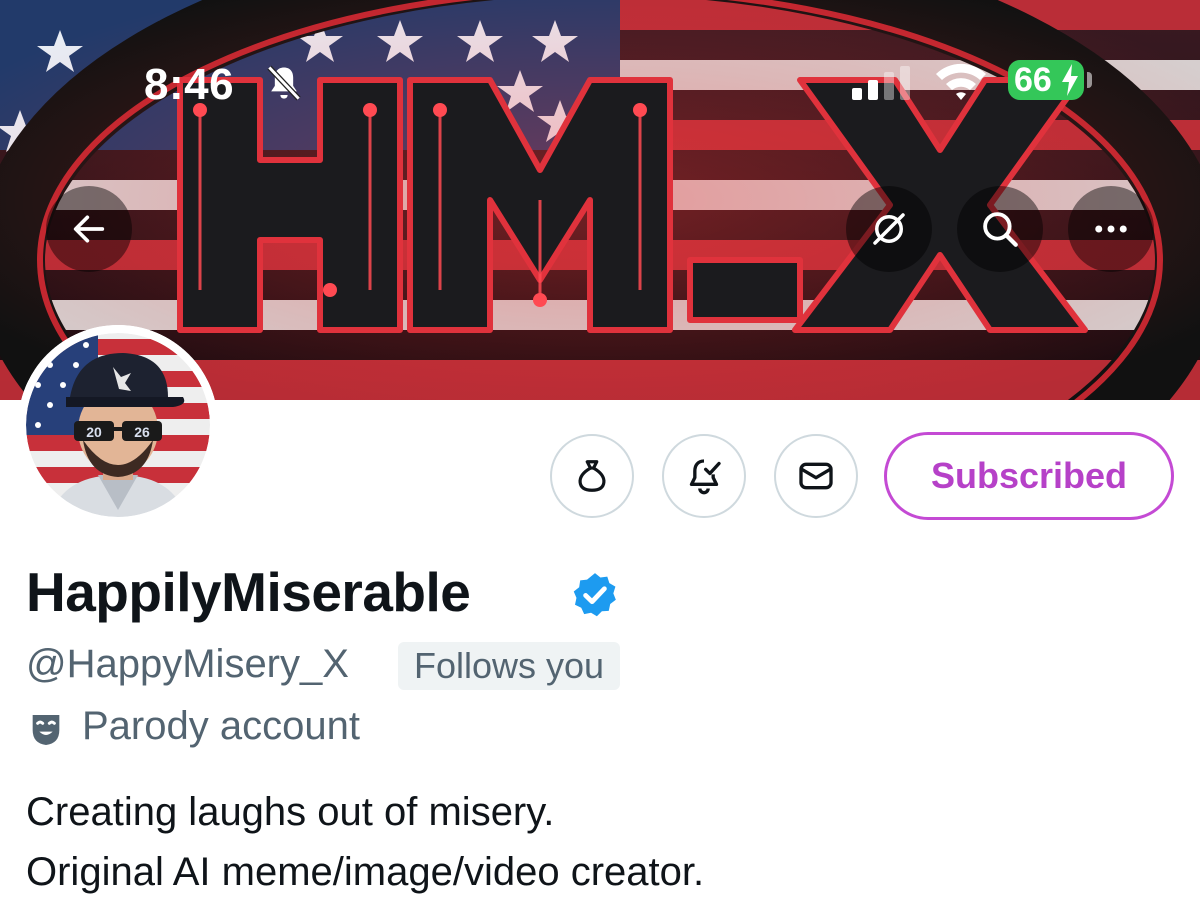 The image size is (1200, 899). Describe the element at coordinates (884, 85) in the screenshot. I see `cellular-signal-icon` at that location.